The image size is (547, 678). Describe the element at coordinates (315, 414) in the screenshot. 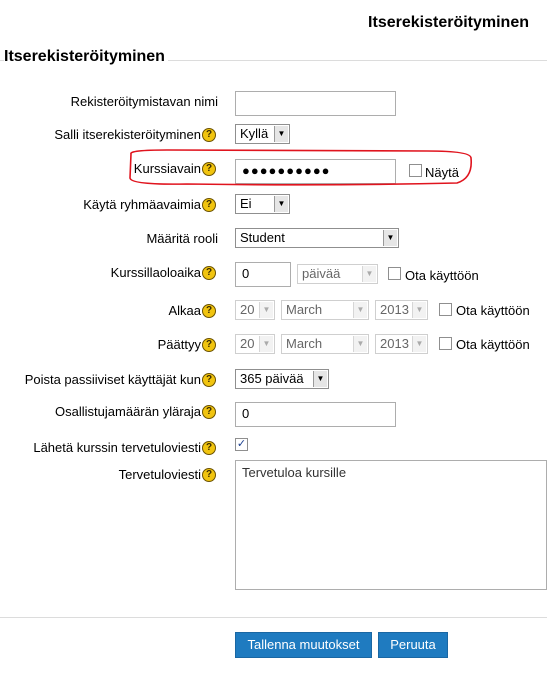

I see `max-enrolled-input: 0` at that location.